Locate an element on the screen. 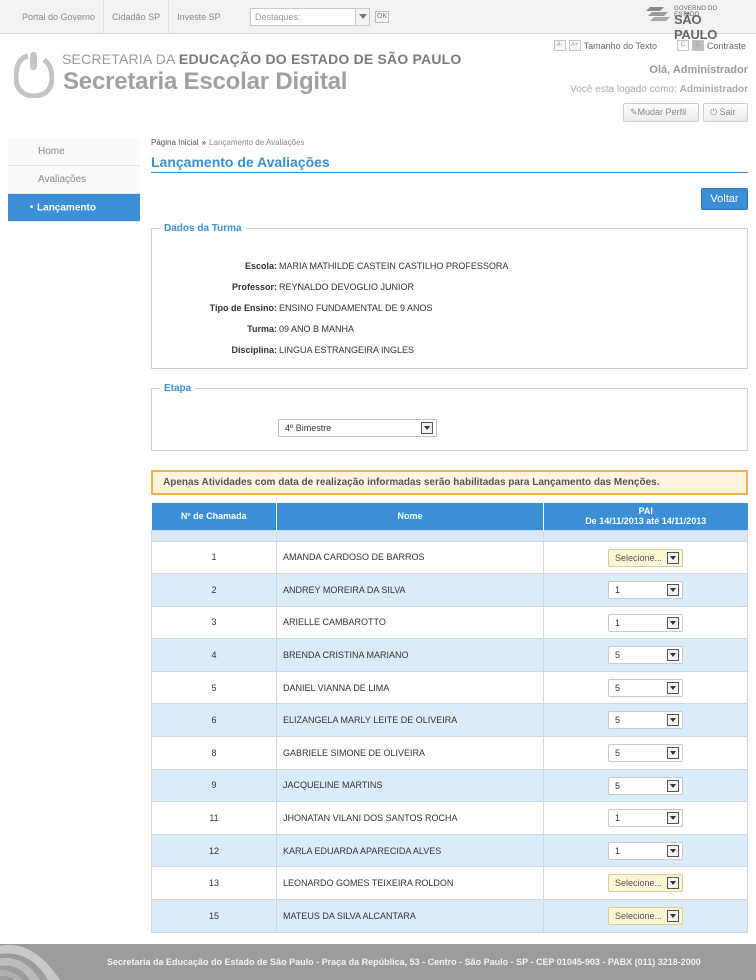 The image size is (756, 980). cell-nome: GABRIELE SIMONE DE OLIVEIRA is located at coordinates (410, 753).